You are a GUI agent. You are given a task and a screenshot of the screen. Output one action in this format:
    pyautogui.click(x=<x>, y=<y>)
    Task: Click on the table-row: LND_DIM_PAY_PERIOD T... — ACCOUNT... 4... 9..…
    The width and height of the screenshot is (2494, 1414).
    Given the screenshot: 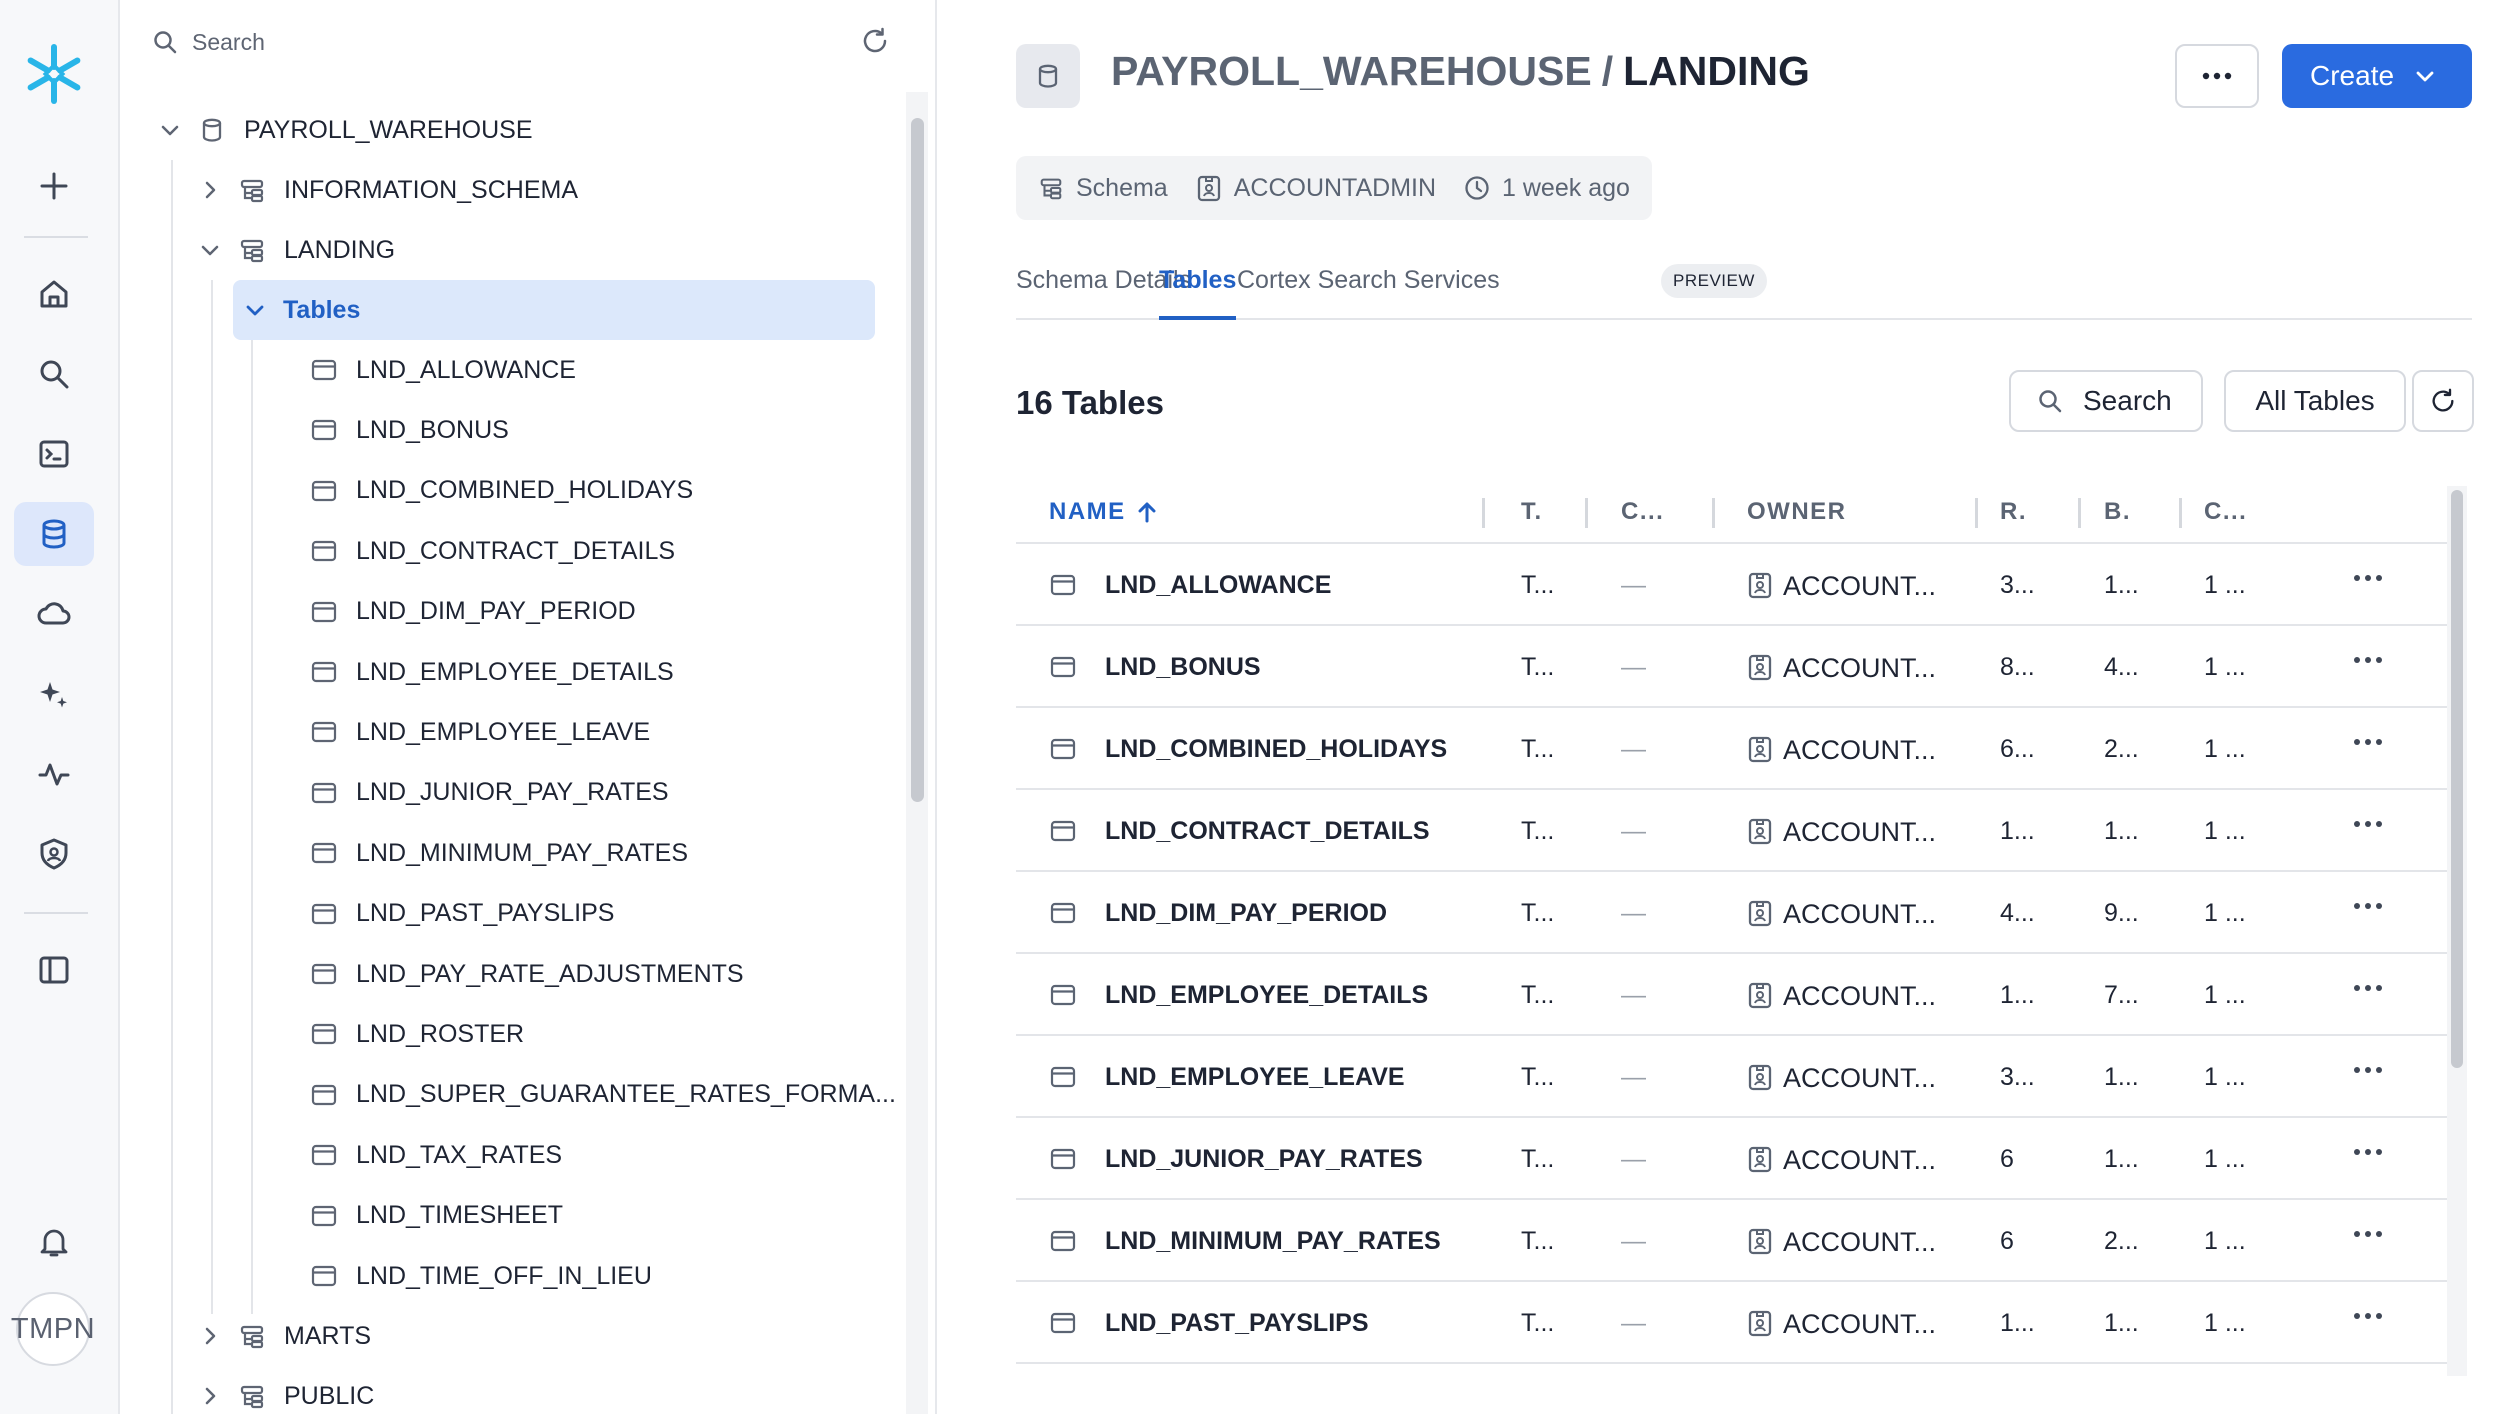 What is the action you would take?
    pyautogui.click(x=1734, y=913)
    